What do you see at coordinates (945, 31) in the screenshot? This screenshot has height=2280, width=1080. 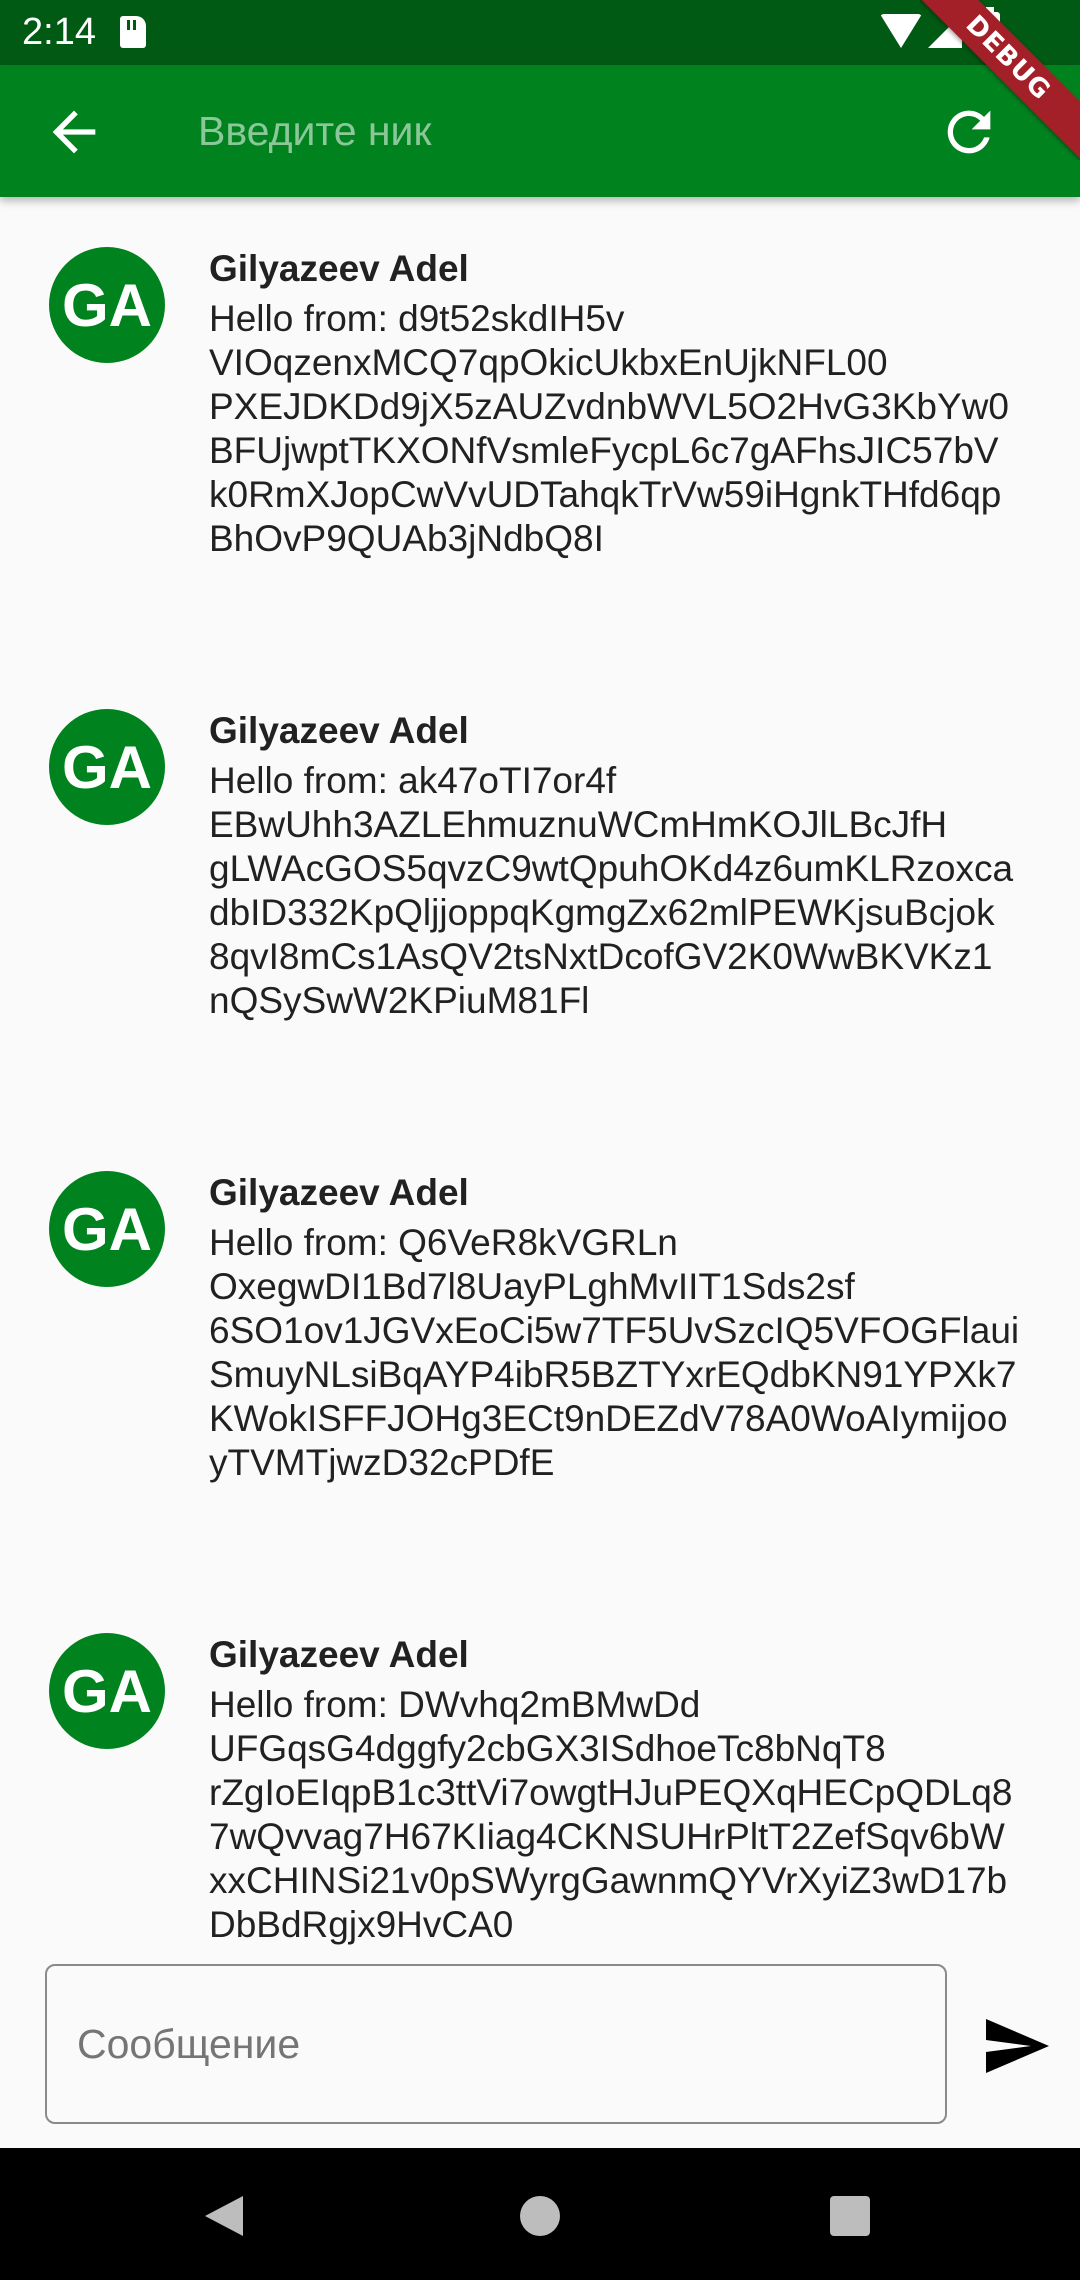 I see `signal-icon` at bounding box center [945, 31].